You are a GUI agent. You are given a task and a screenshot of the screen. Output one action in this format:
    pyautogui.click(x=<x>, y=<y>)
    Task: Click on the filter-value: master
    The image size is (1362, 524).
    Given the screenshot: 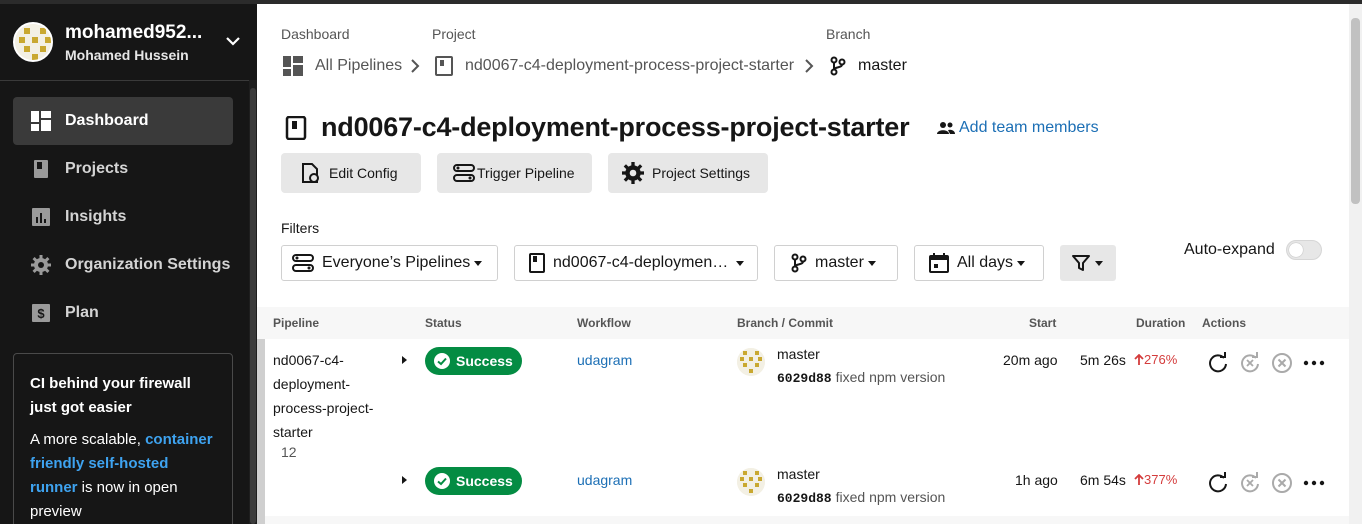 What is the action you would take?
    pyautogui.click(x=839, y=262)
    